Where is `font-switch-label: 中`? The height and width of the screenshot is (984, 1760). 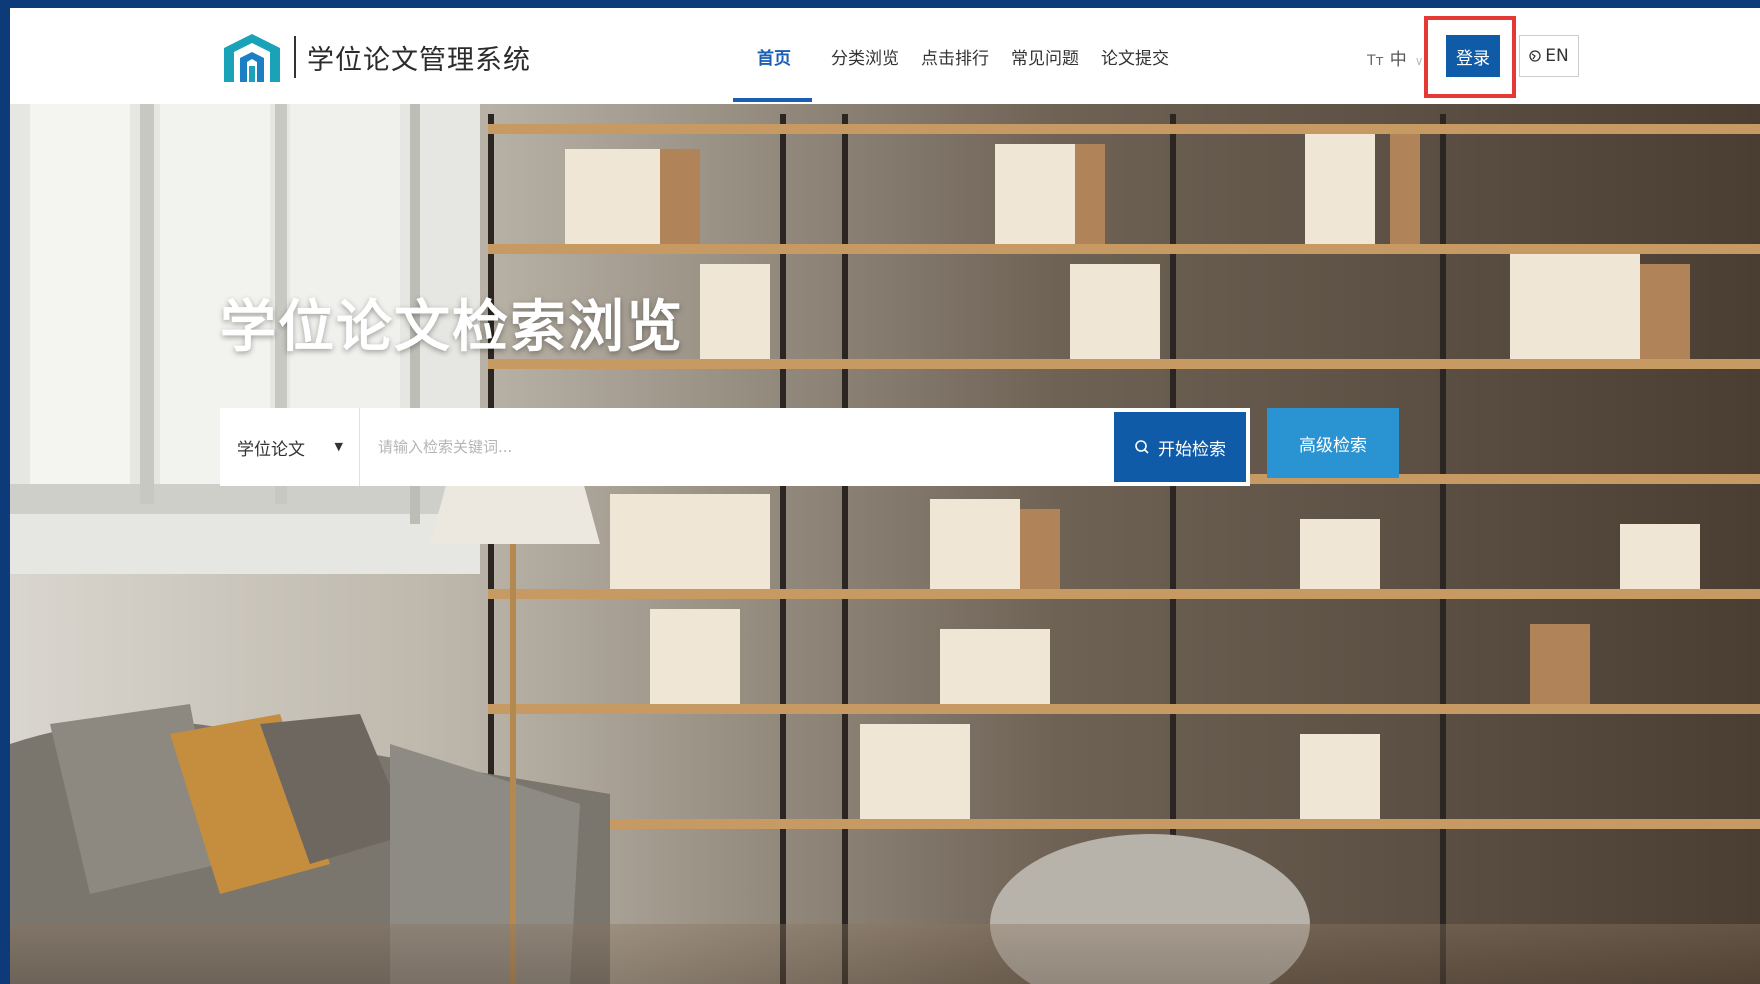 font-switch-label: 中 is located at coordinates (1398, 60).